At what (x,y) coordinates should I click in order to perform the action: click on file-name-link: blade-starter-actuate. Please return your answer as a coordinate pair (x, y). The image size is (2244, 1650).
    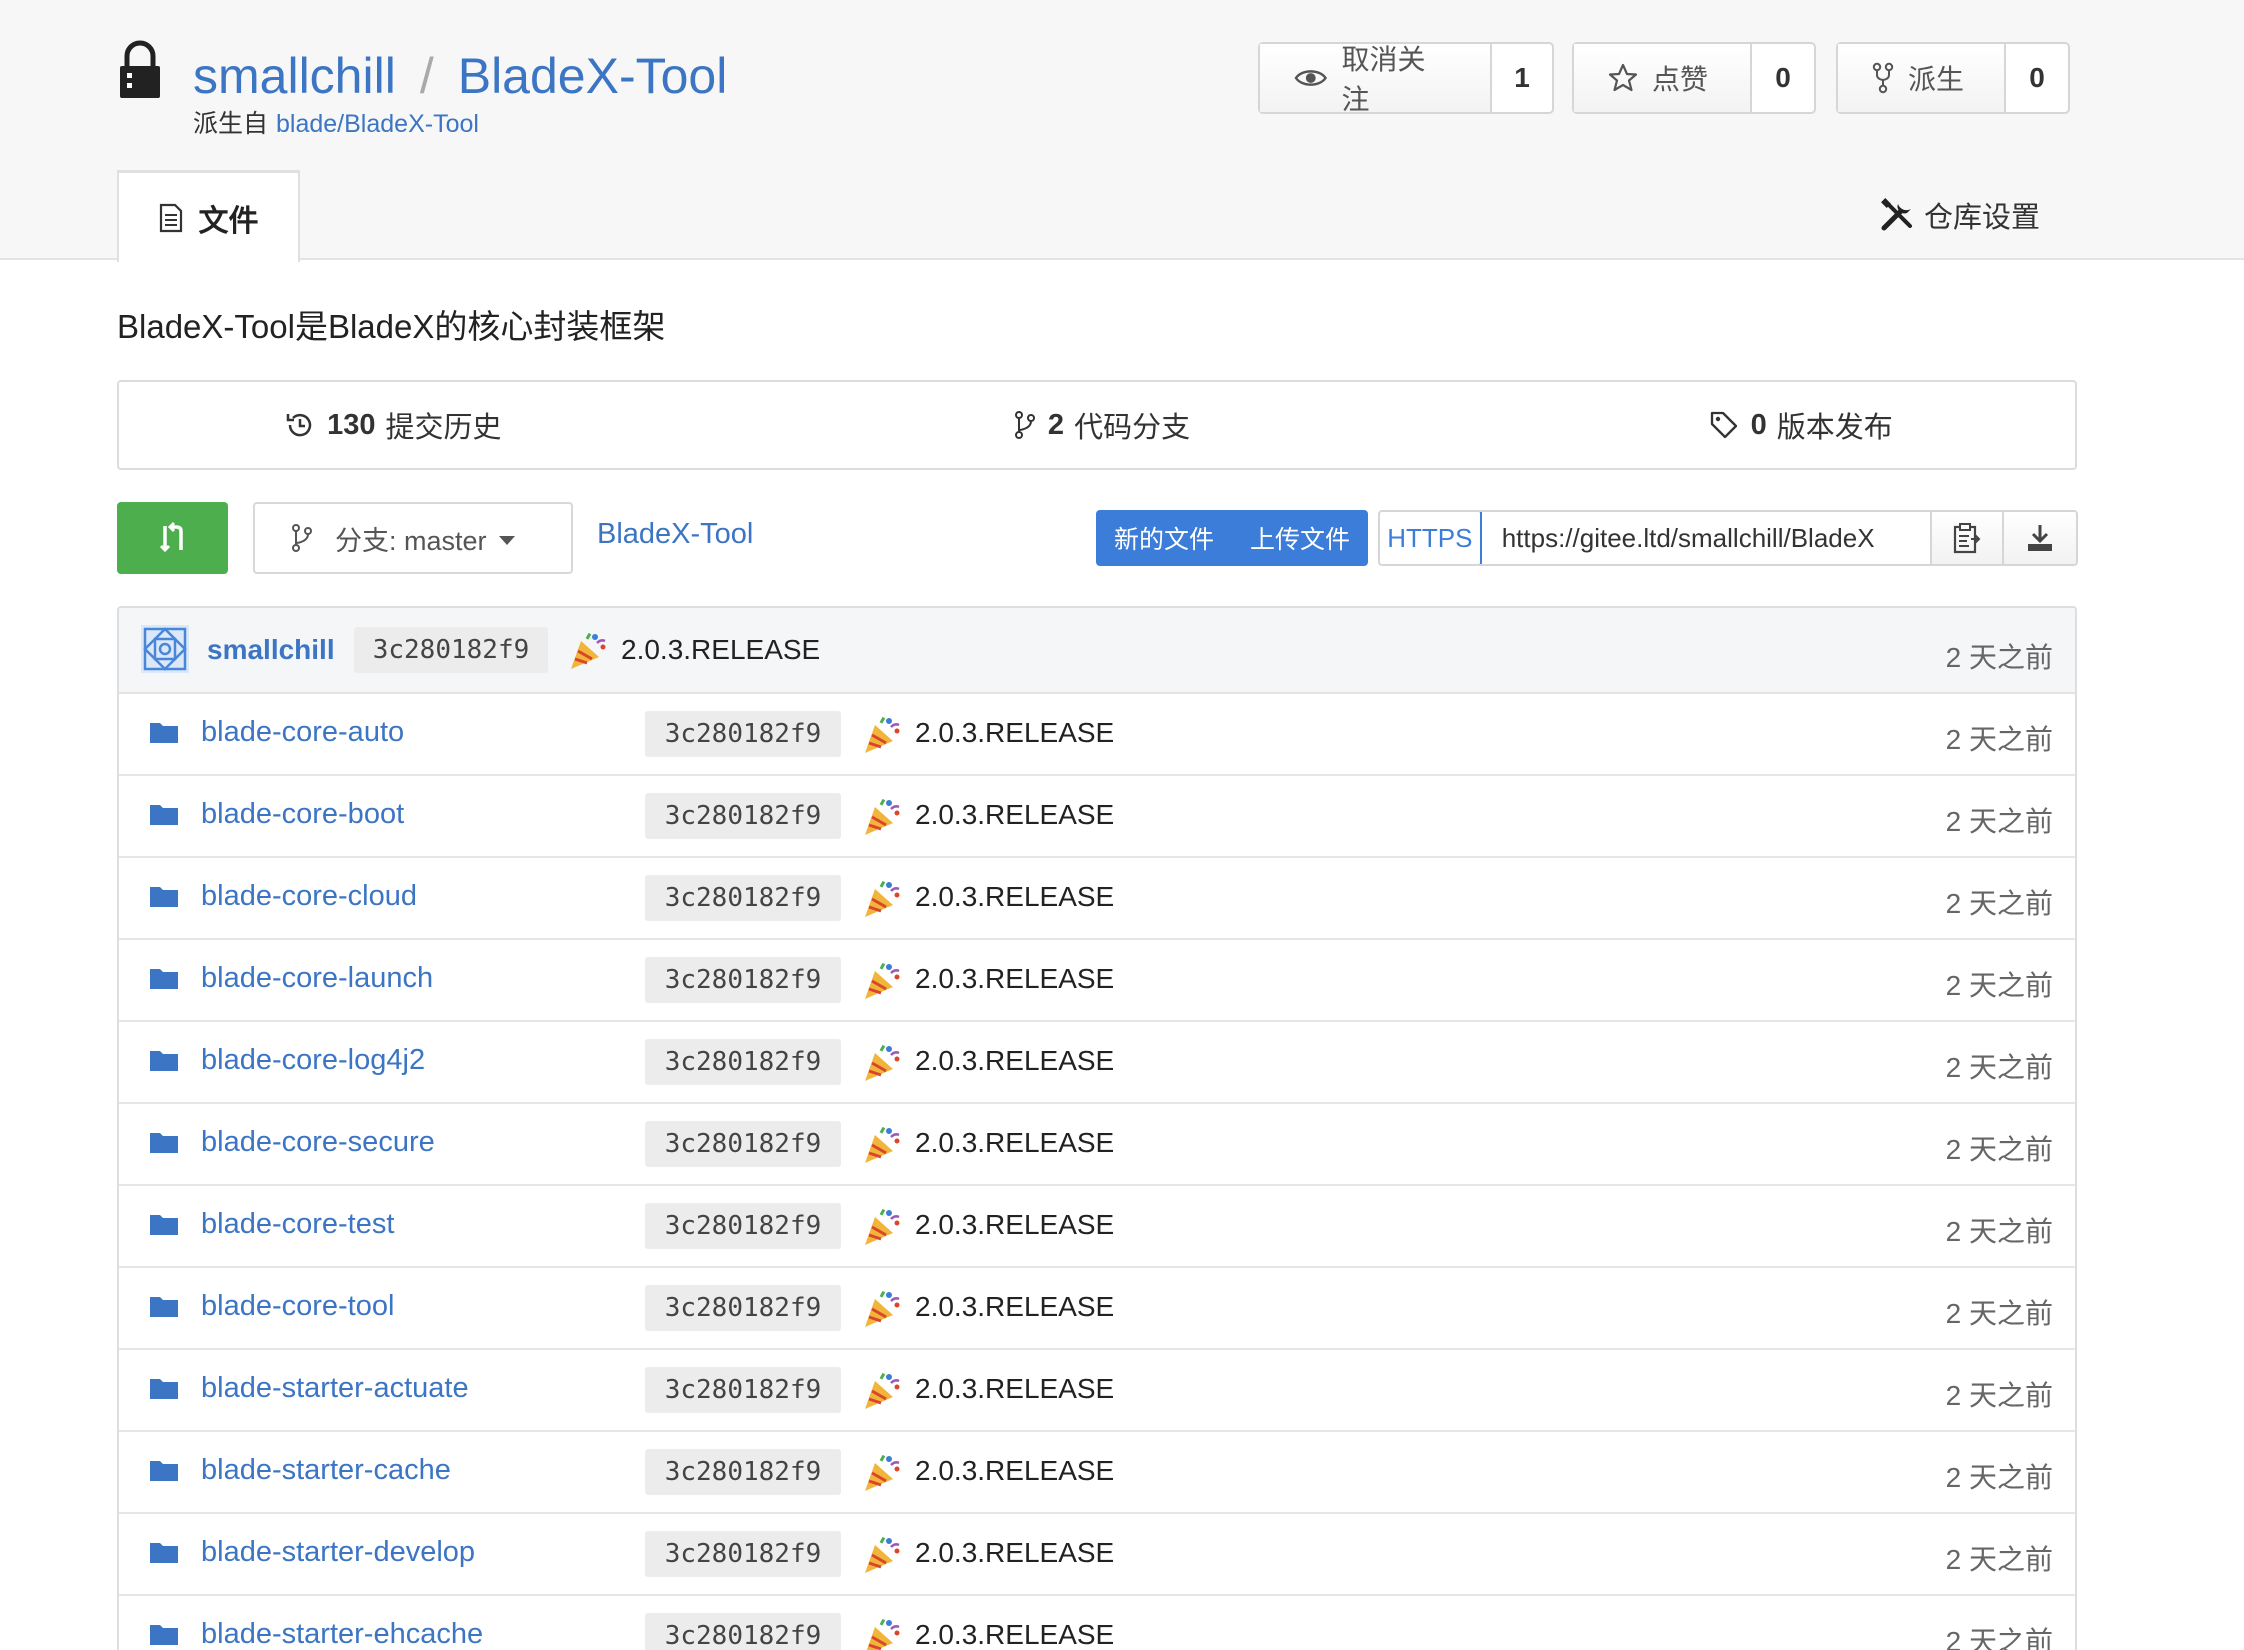
    Looking at the image, I should click on (335, 1388).